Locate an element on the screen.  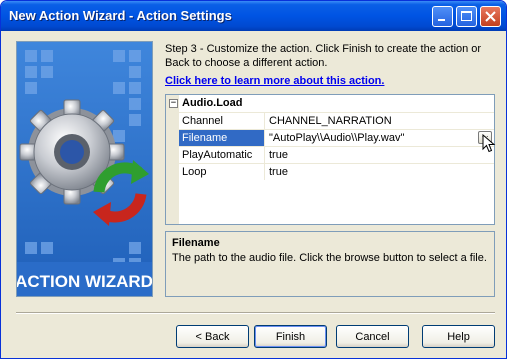
finish-button: Finish is located at coordinates (290, 336).